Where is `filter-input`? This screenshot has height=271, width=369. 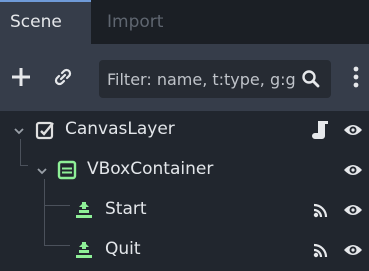 filter-input is located at coordinates (202, 79).